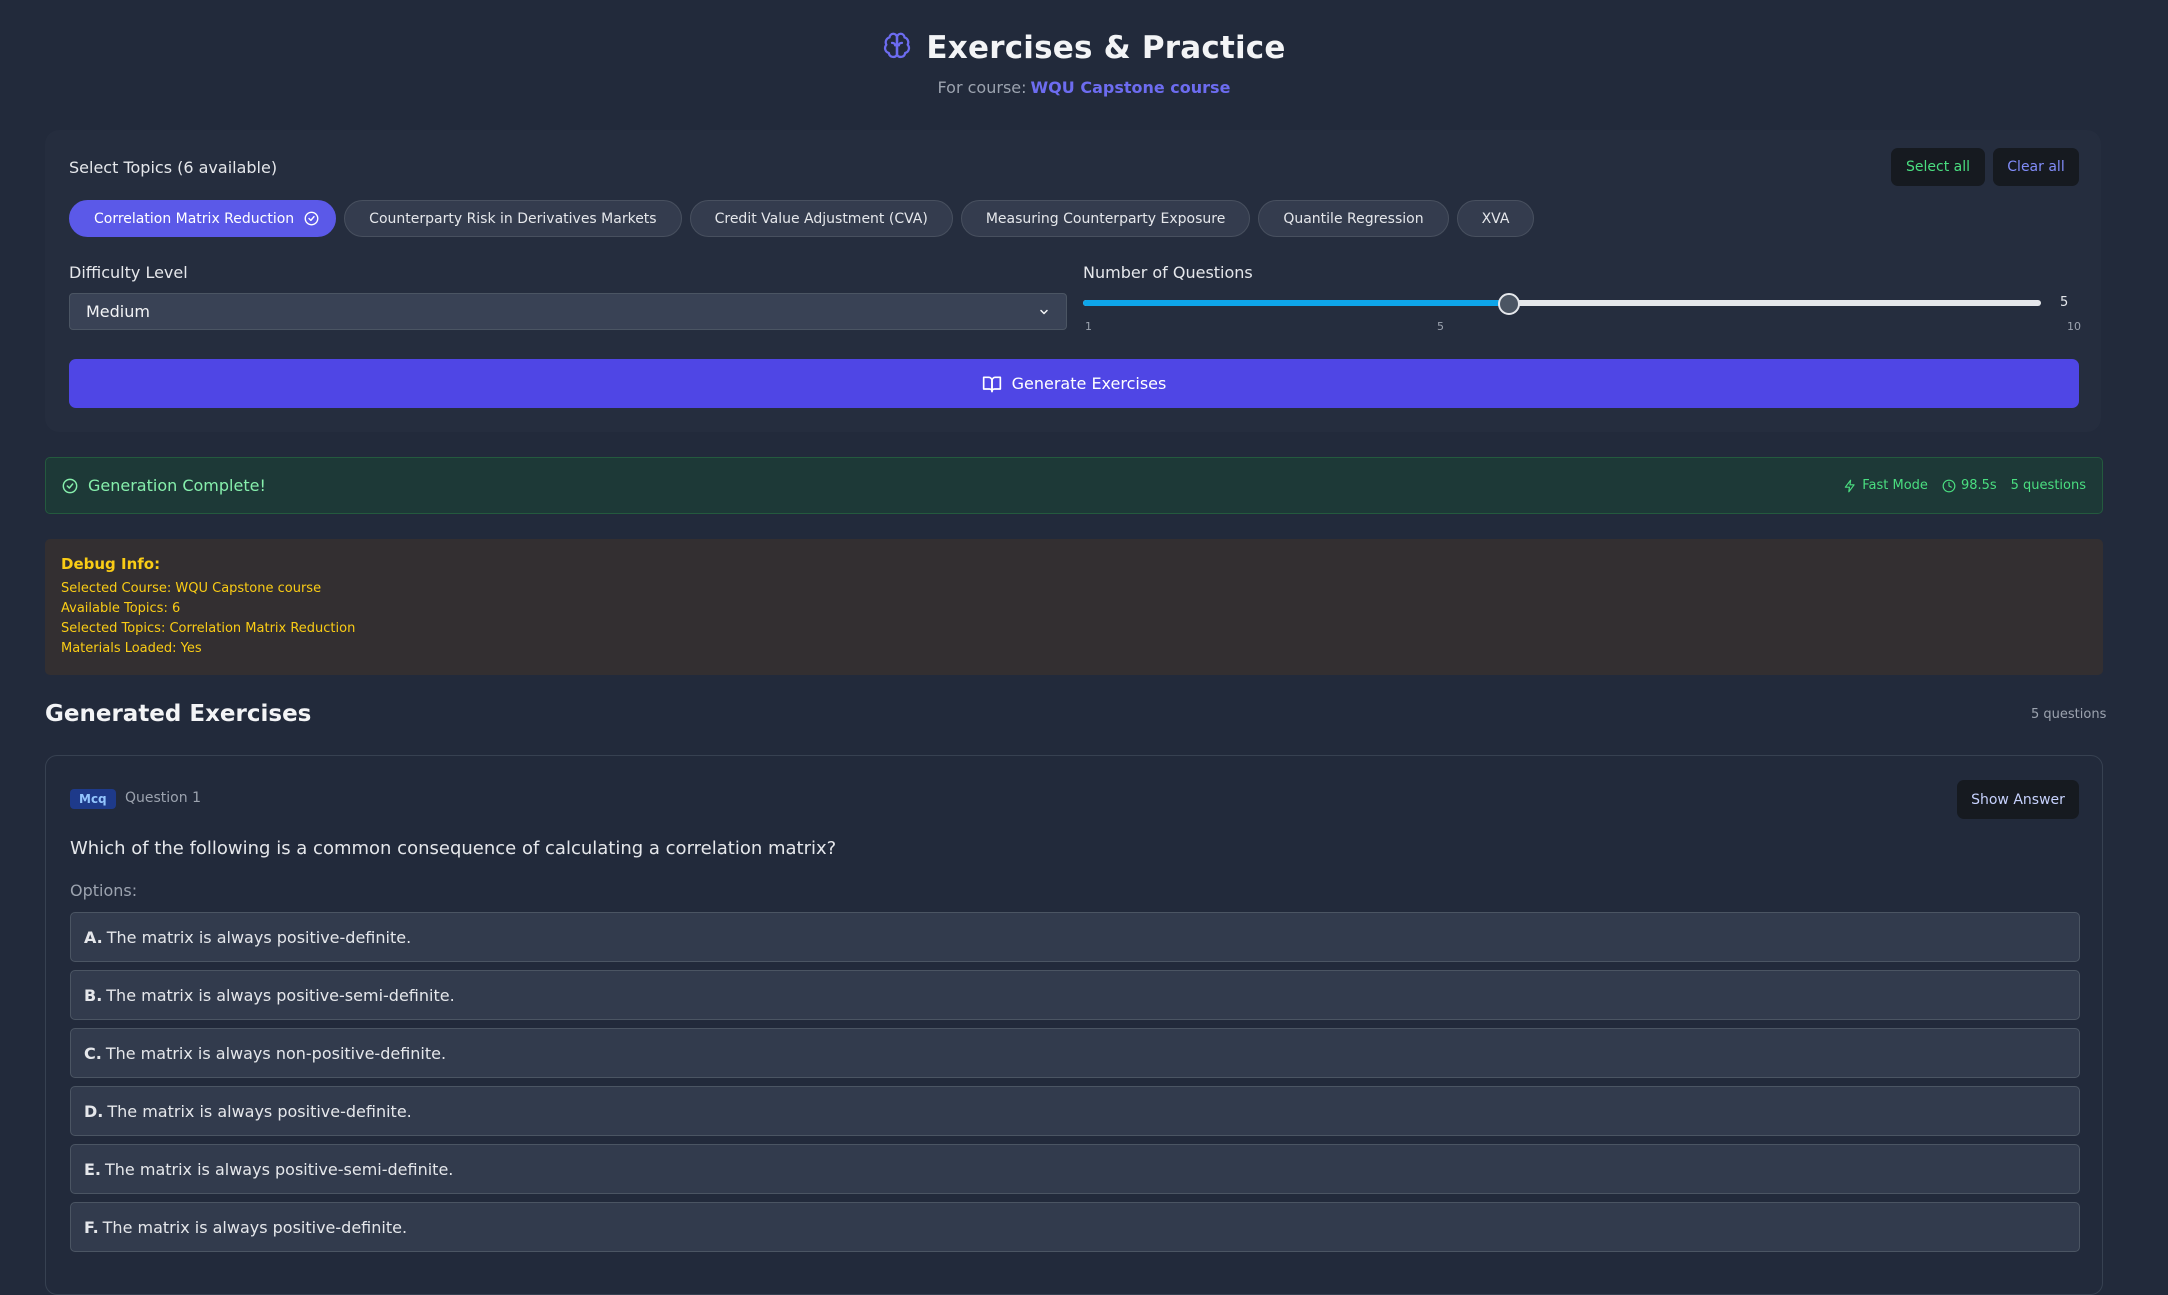 This screenshot has height=1295, width=2168. Describe the element at coordinates (1885, 485) in the screenshot. I see `fast-mode-indicator: Fast Mode` at that location.